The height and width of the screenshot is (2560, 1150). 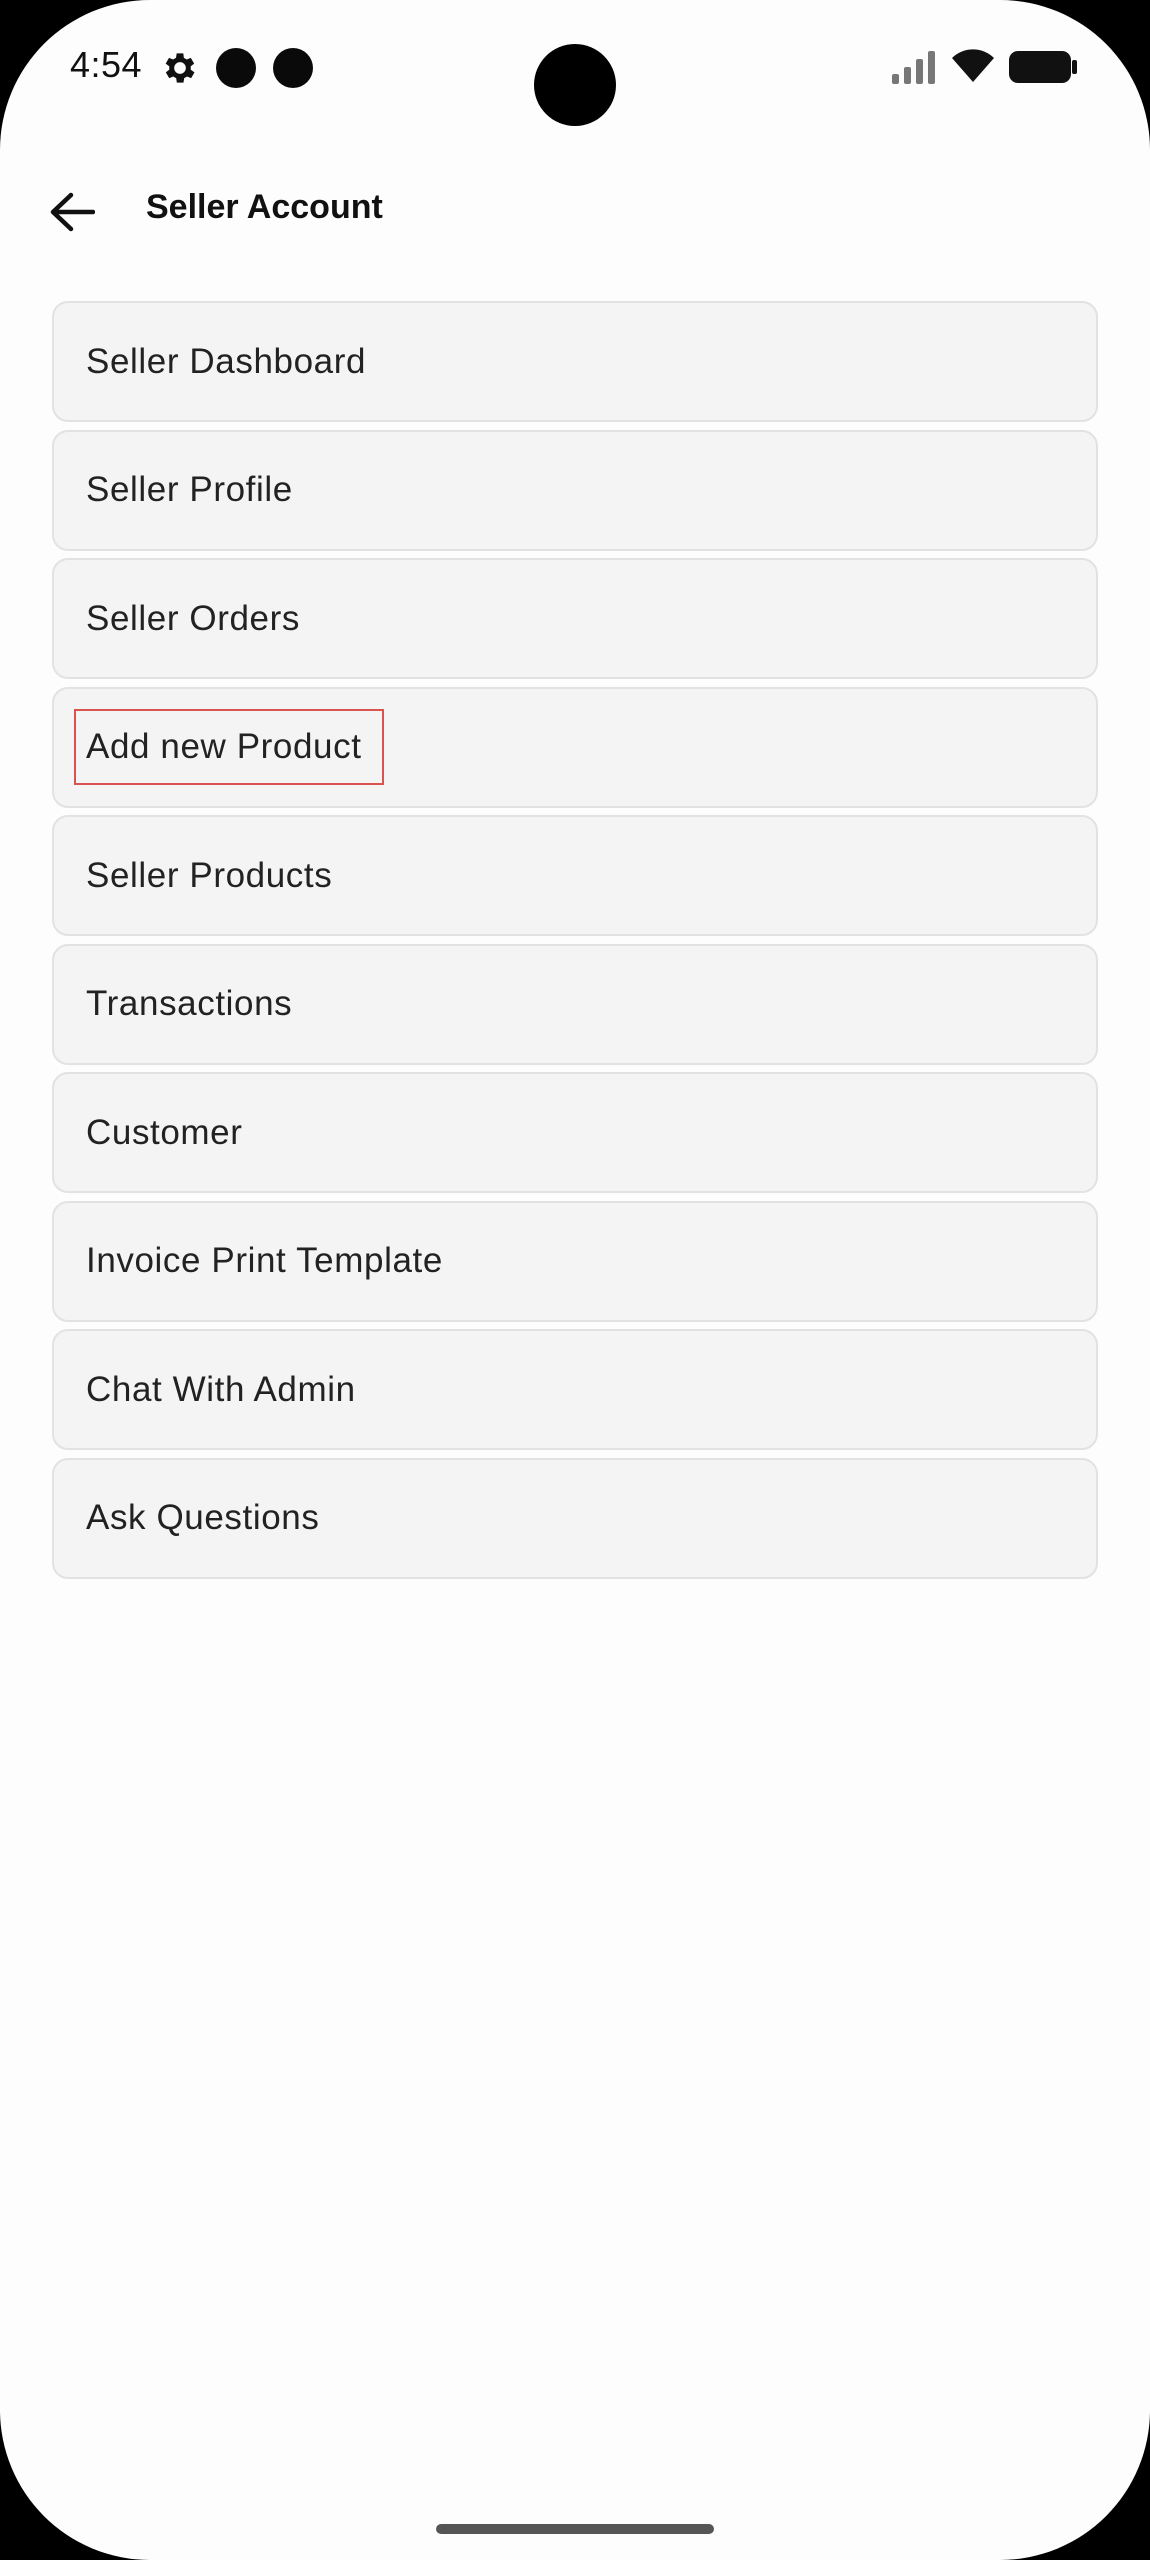 What do you see at coordinates (973, 65) in the screenshot?
I see `wifi-icon` at bounding box center [973, 65].